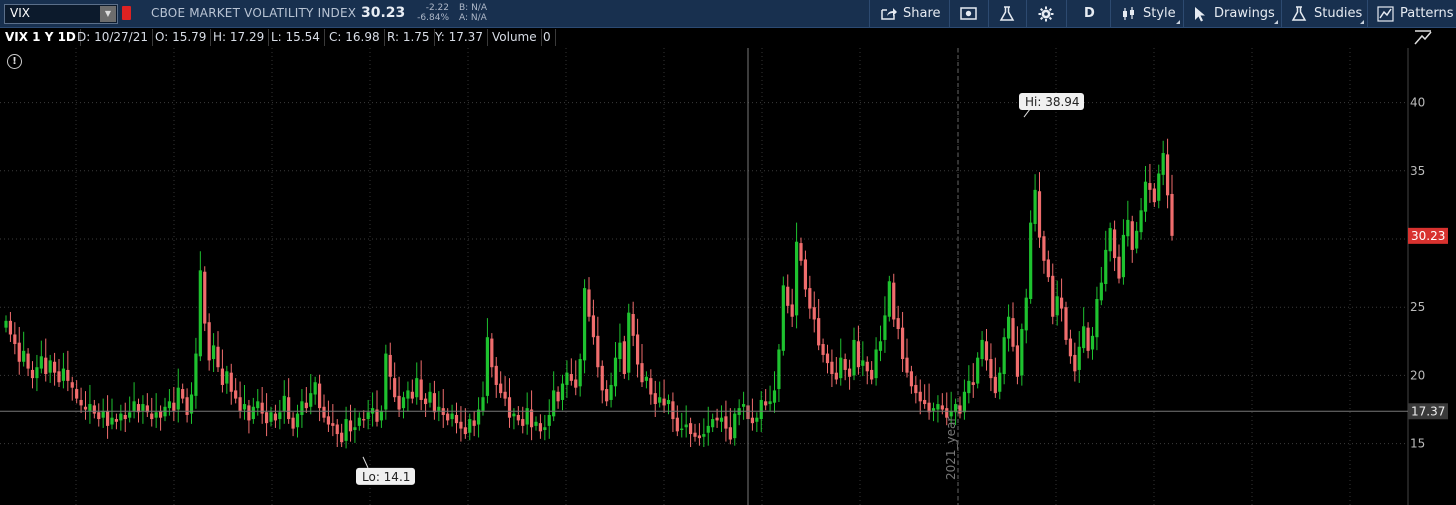 This screenshot has width=1456, height=505. Describe the element at coordinates (1232, 13) in the screenshot. I see `drawings-button: Drawings` at that location.